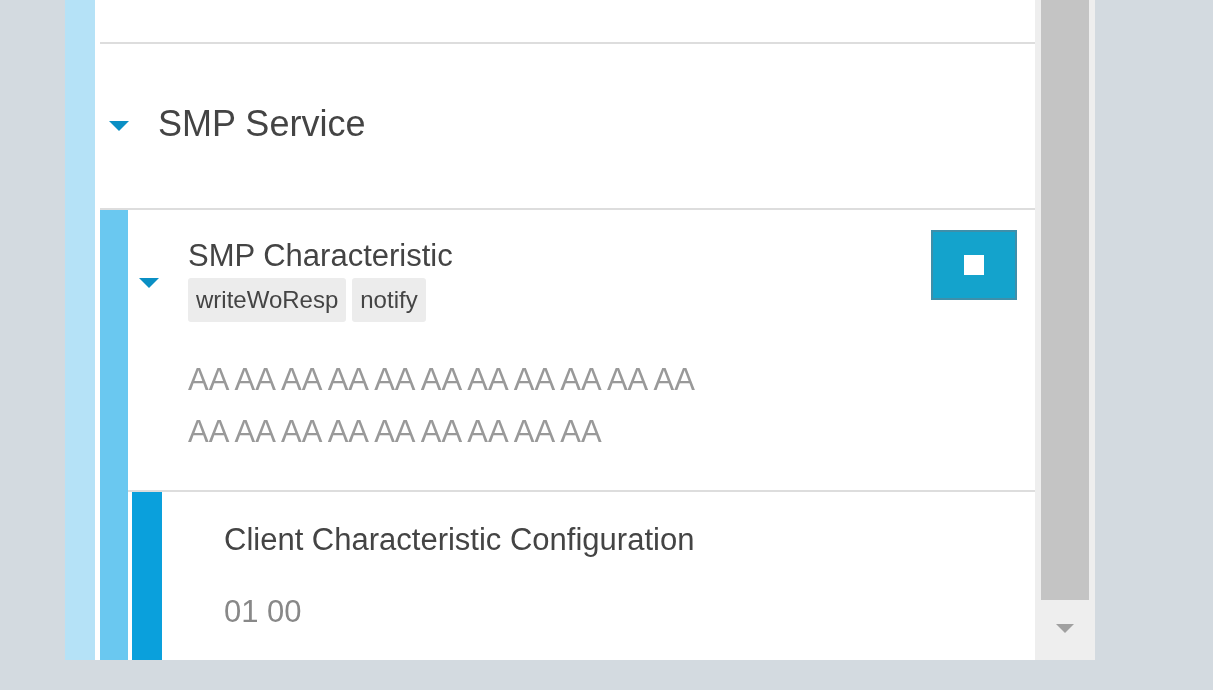  What do you see at coordinates (263, 612) in the screenshot?
I see `descriptor-value: 01 00` at bounding box center [263, 612].